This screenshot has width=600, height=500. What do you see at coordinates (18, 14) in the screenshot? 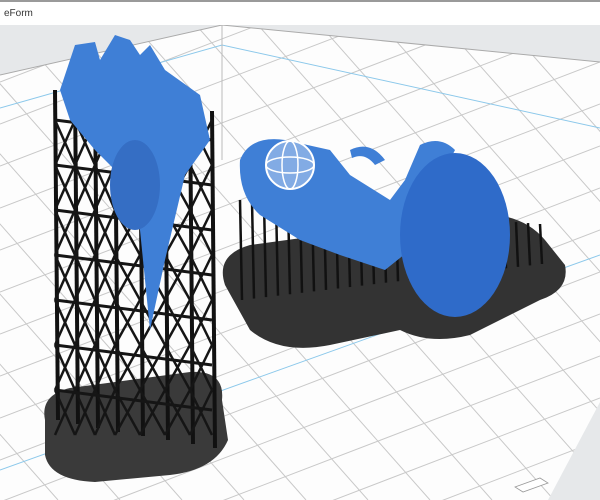
I see `window-title: eForm` at bounding box center [18, 14].